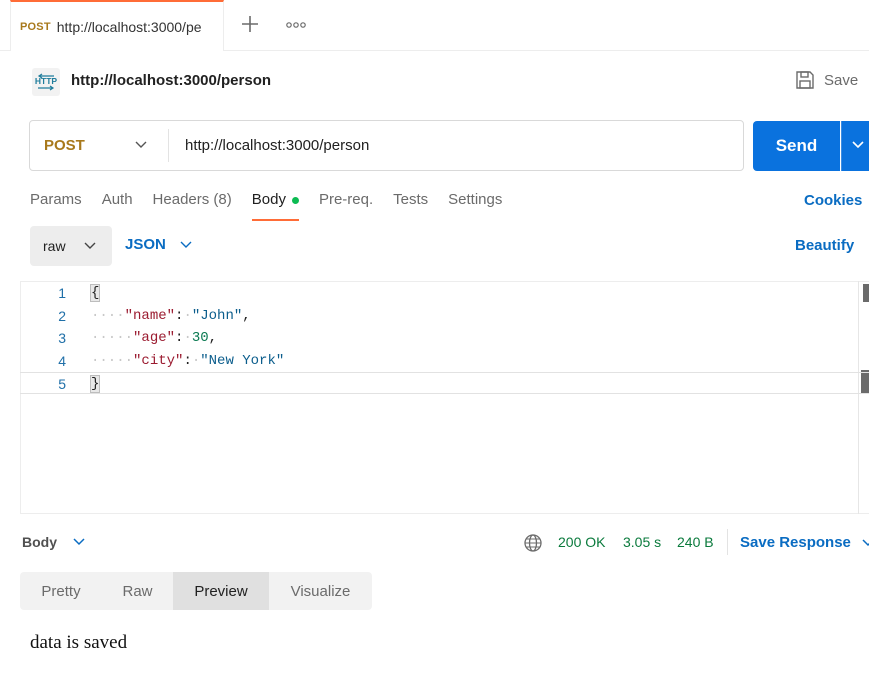 The image size is (869, 694). I want to click on more-horizontal-icon, so click(296, 25).